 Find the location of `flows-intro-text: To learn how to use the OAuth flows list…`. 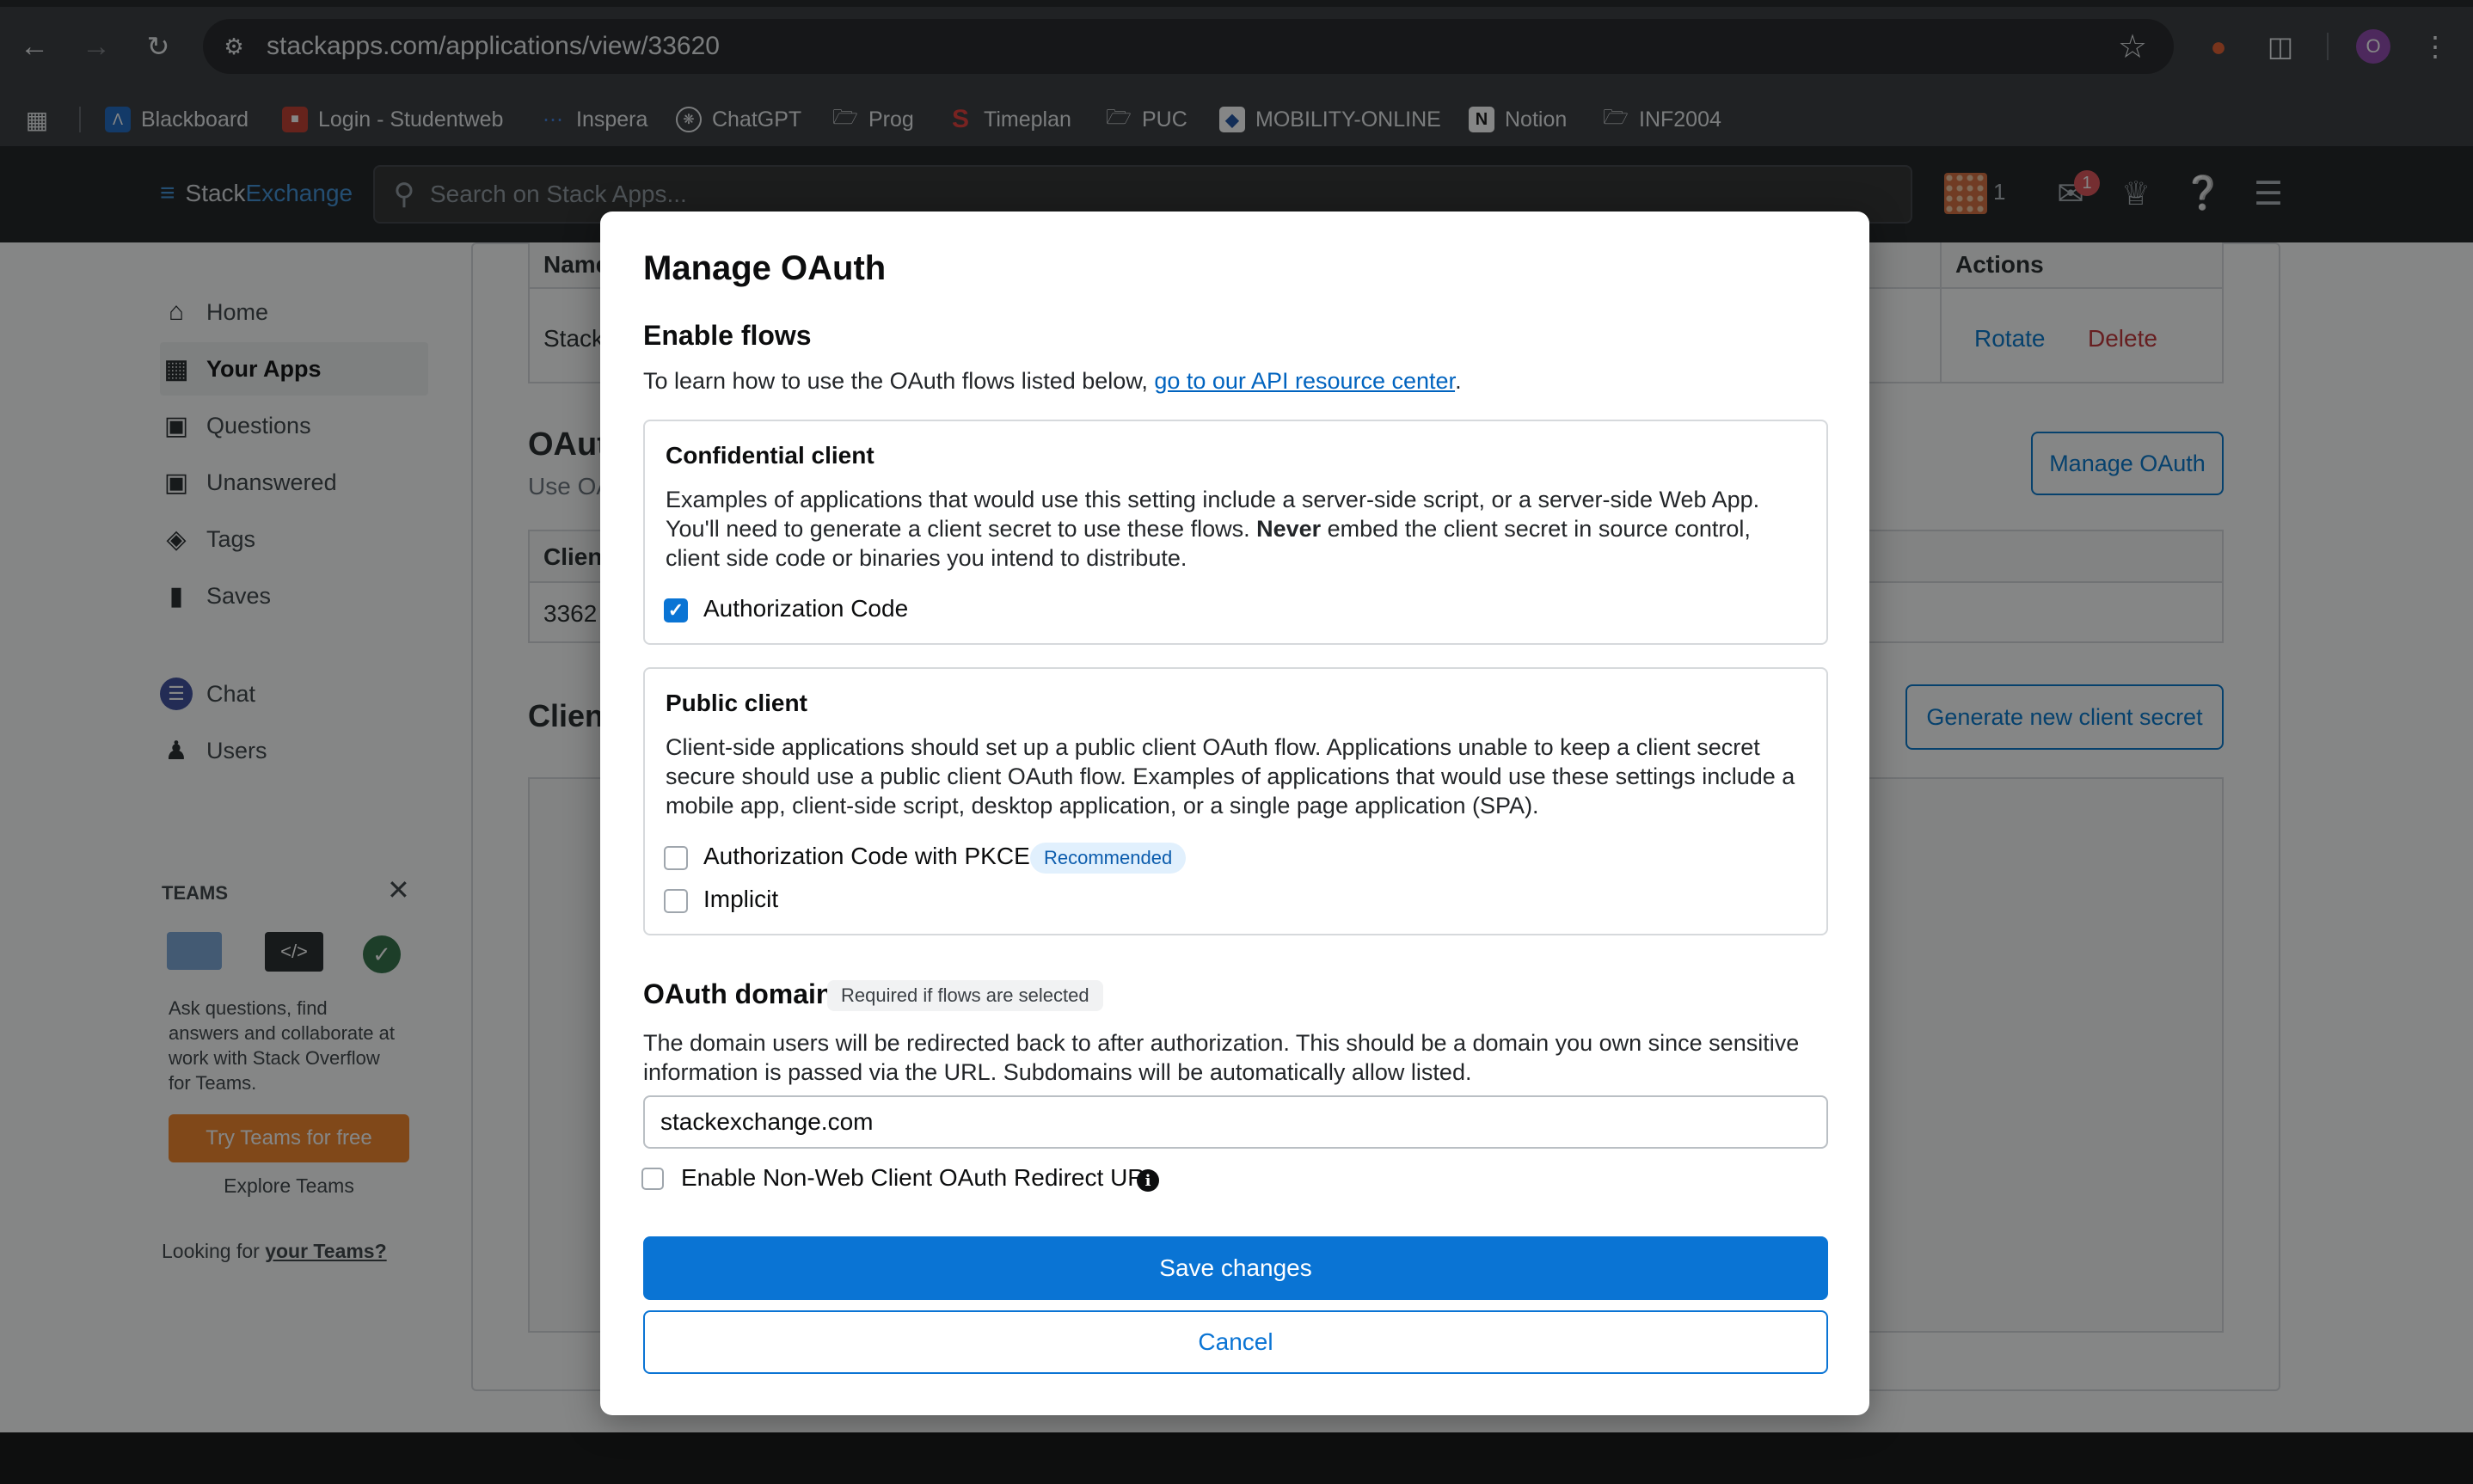

flows-intro-text: To learn how to use the OAuth flows list… is located at coordinates (899, 381).